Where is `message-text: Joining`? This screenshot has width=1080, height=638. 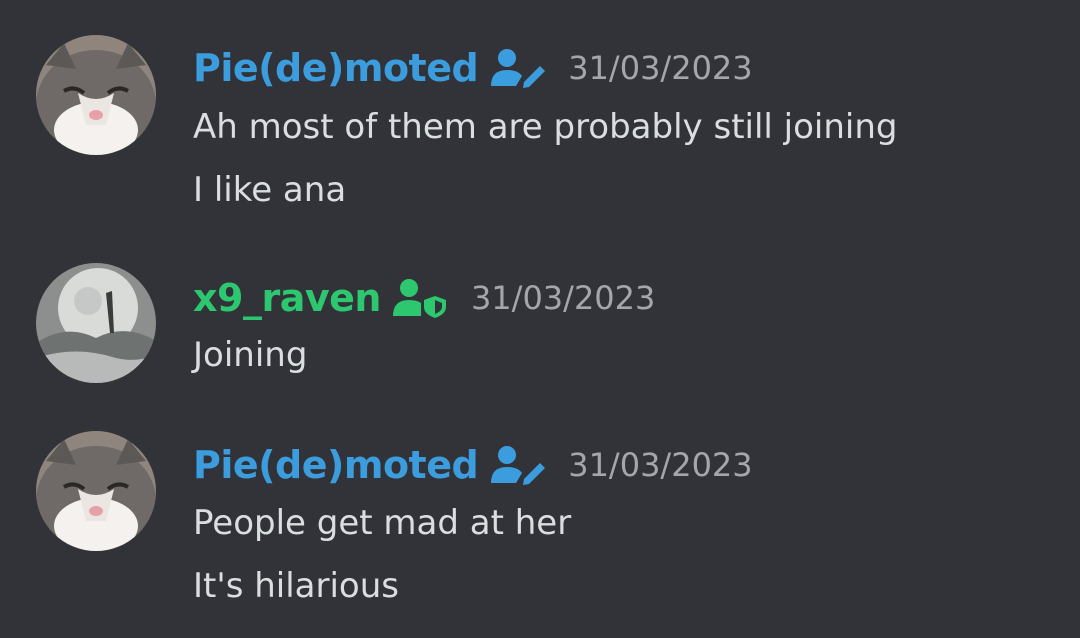 message-text: Joining is located at coordinates (250, 355).